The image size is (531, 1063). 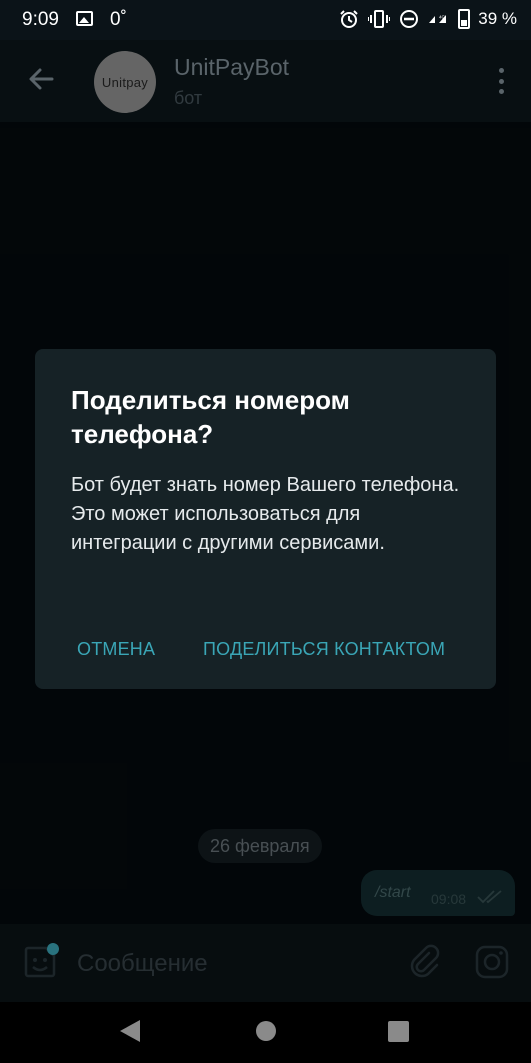 What do you see at coordinates (324, 649) in the screenshot?
I see `share-contact-button: ПОДЕЛИТЬСЯ КОНТАКТОМ` at bounding box center [324, 649].